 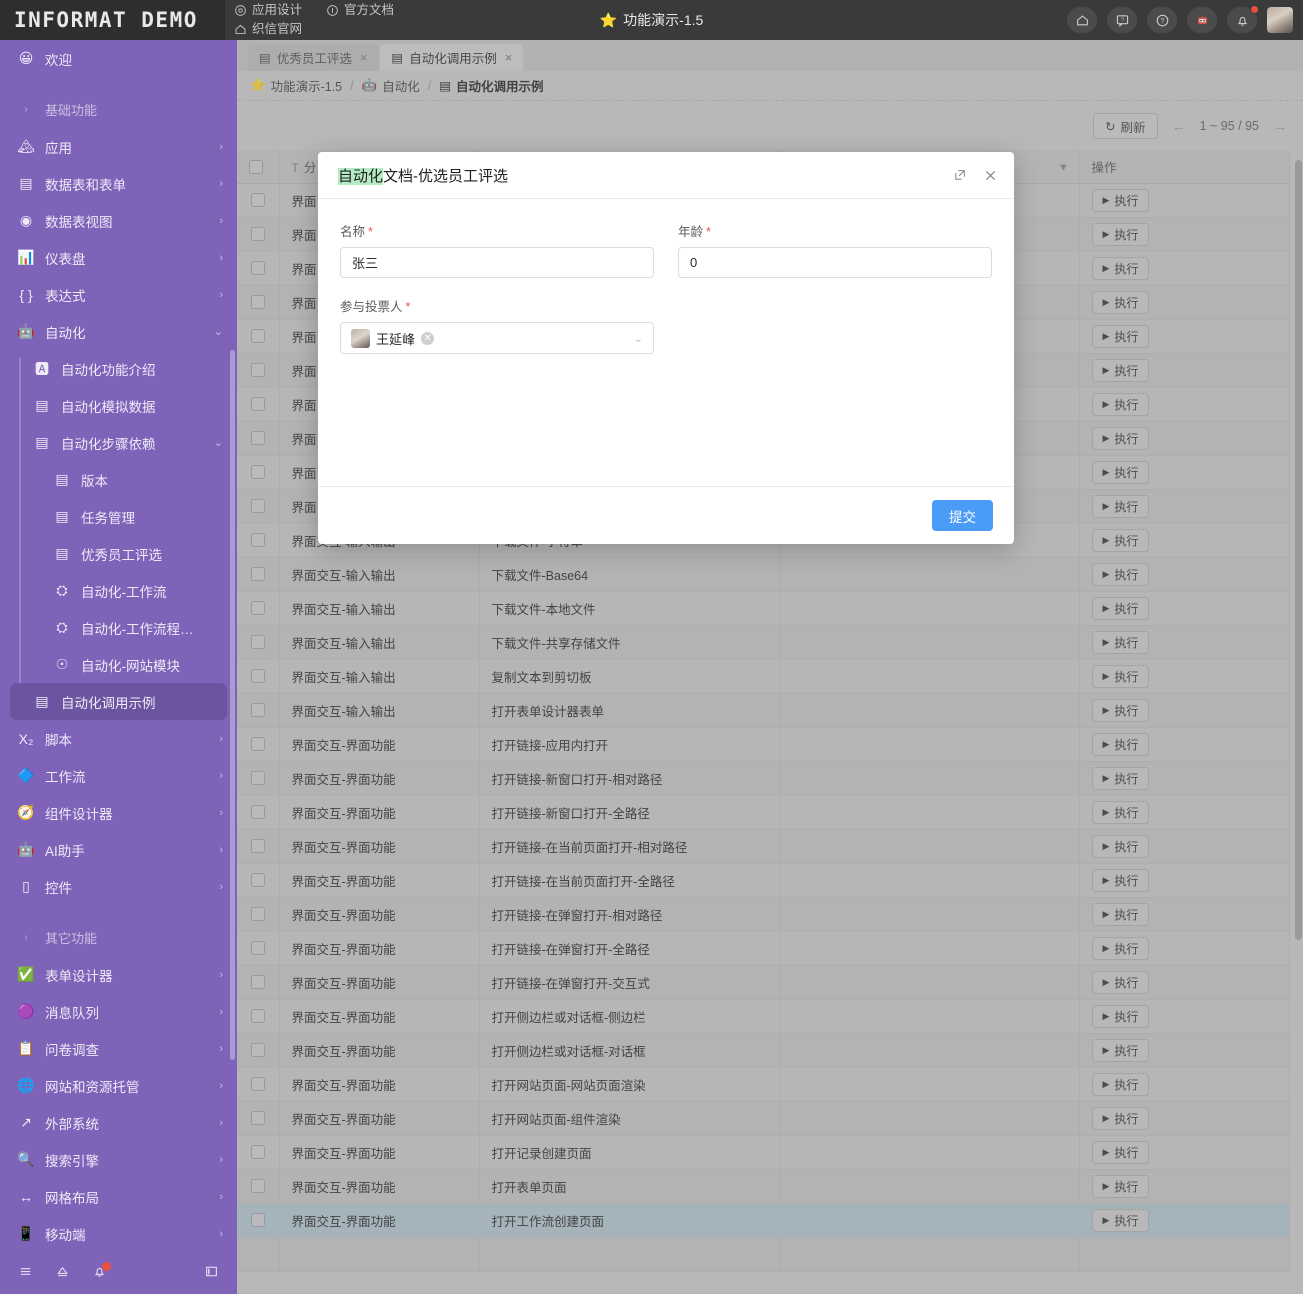 What do you see at coordinates (118, 58) in the screenshot?
I see `sidebar-item-0: 😀 欢迎` at bounding box center [118, 58].